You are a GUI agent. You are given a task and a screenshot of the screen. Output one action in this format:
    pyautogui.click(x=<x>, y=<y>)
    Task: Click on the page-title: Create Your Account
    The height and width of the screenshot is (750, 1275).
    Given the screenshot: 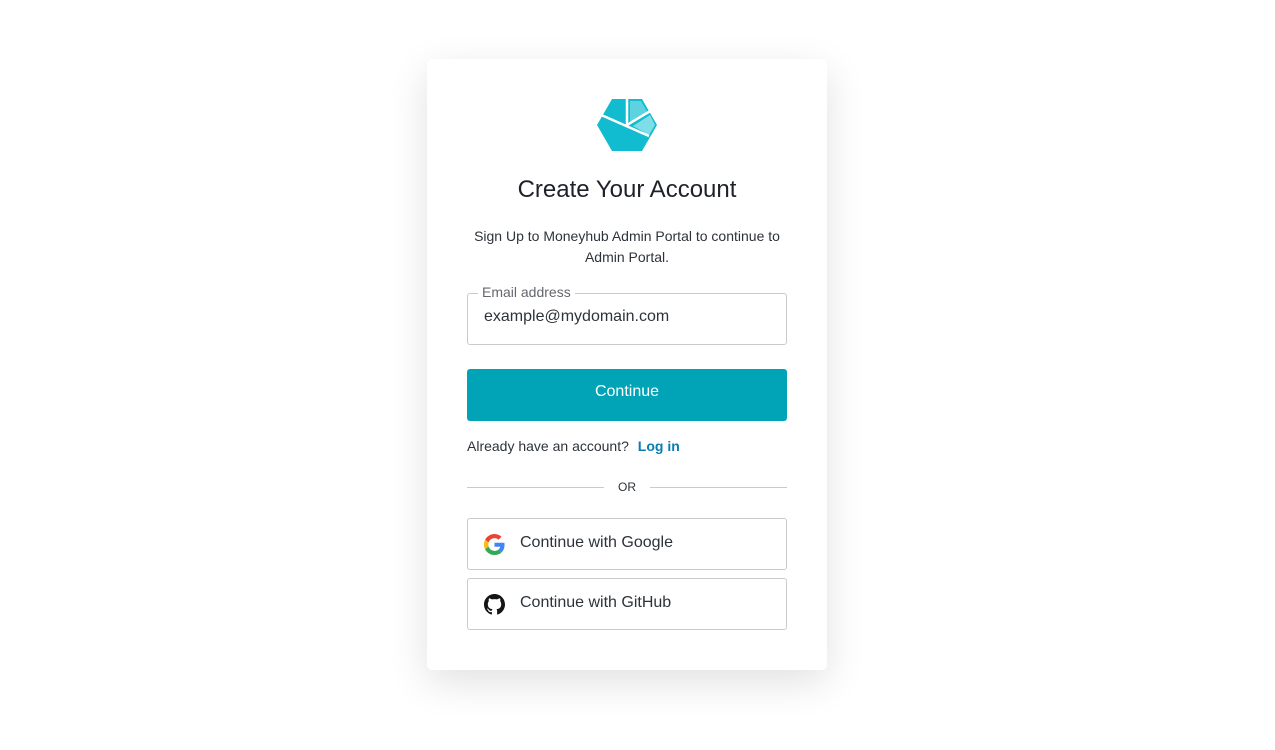 What is the action you would take?
    pyautogui.click(x=627, y=189)
    